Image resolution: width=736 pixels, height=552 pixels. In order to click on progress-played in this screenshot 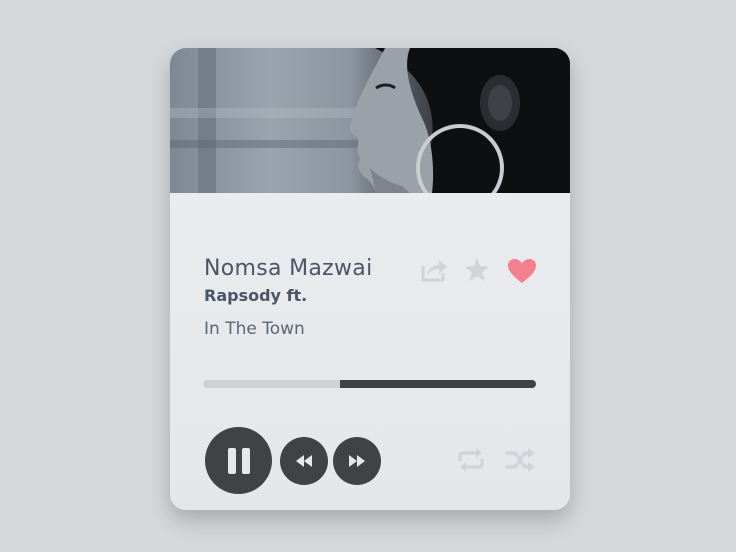, I will do `click(272, 384)`.